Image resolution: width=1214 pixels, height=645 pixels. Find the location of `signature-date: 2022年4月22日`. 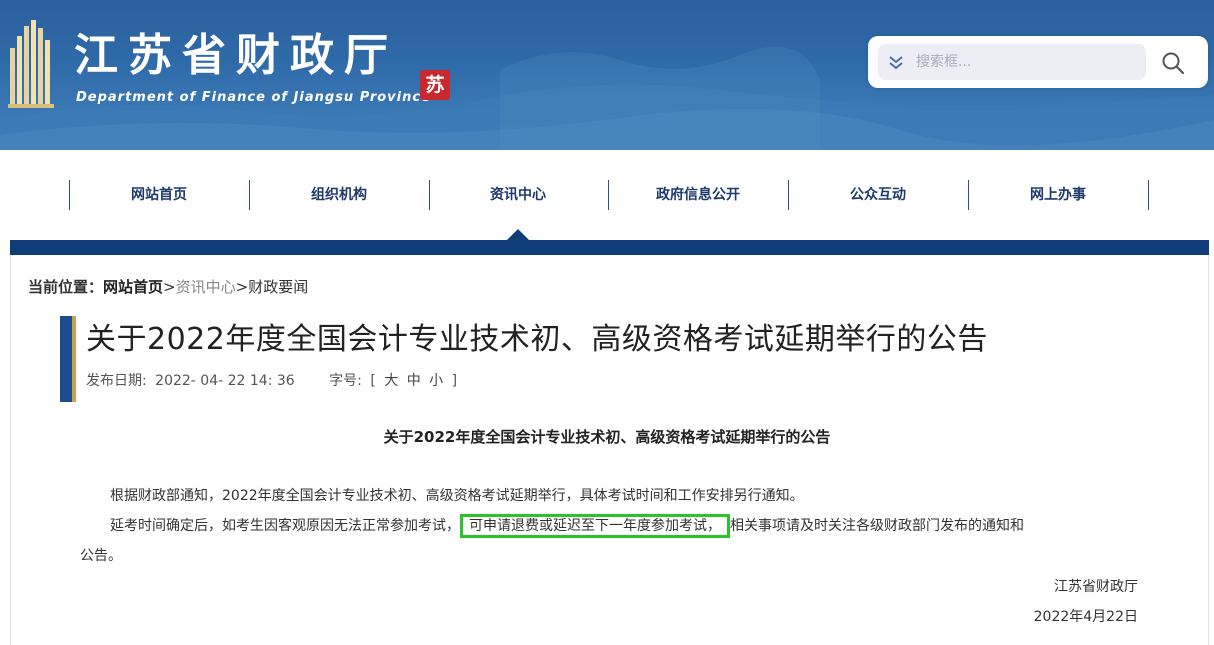

signature-date: 2022年4月22日 is located at coordinates (1085, 617).